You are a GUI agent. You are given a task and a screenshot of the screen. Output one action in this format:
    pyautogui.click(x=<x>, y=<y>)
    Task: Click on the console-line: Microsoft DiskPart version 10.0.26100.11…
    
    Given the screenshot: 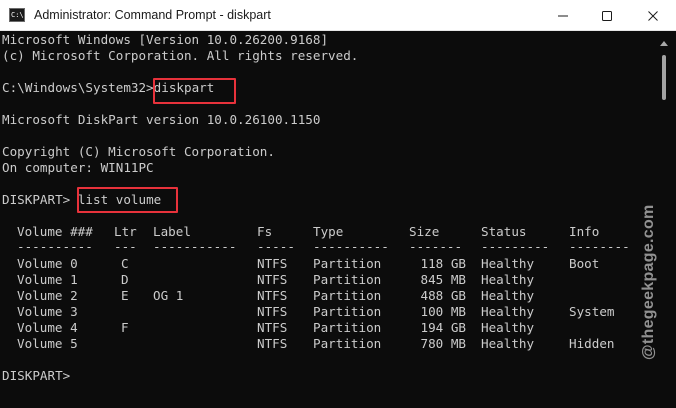 What is the action you would take?
    pyautogui.click(x=161, y=119)
    